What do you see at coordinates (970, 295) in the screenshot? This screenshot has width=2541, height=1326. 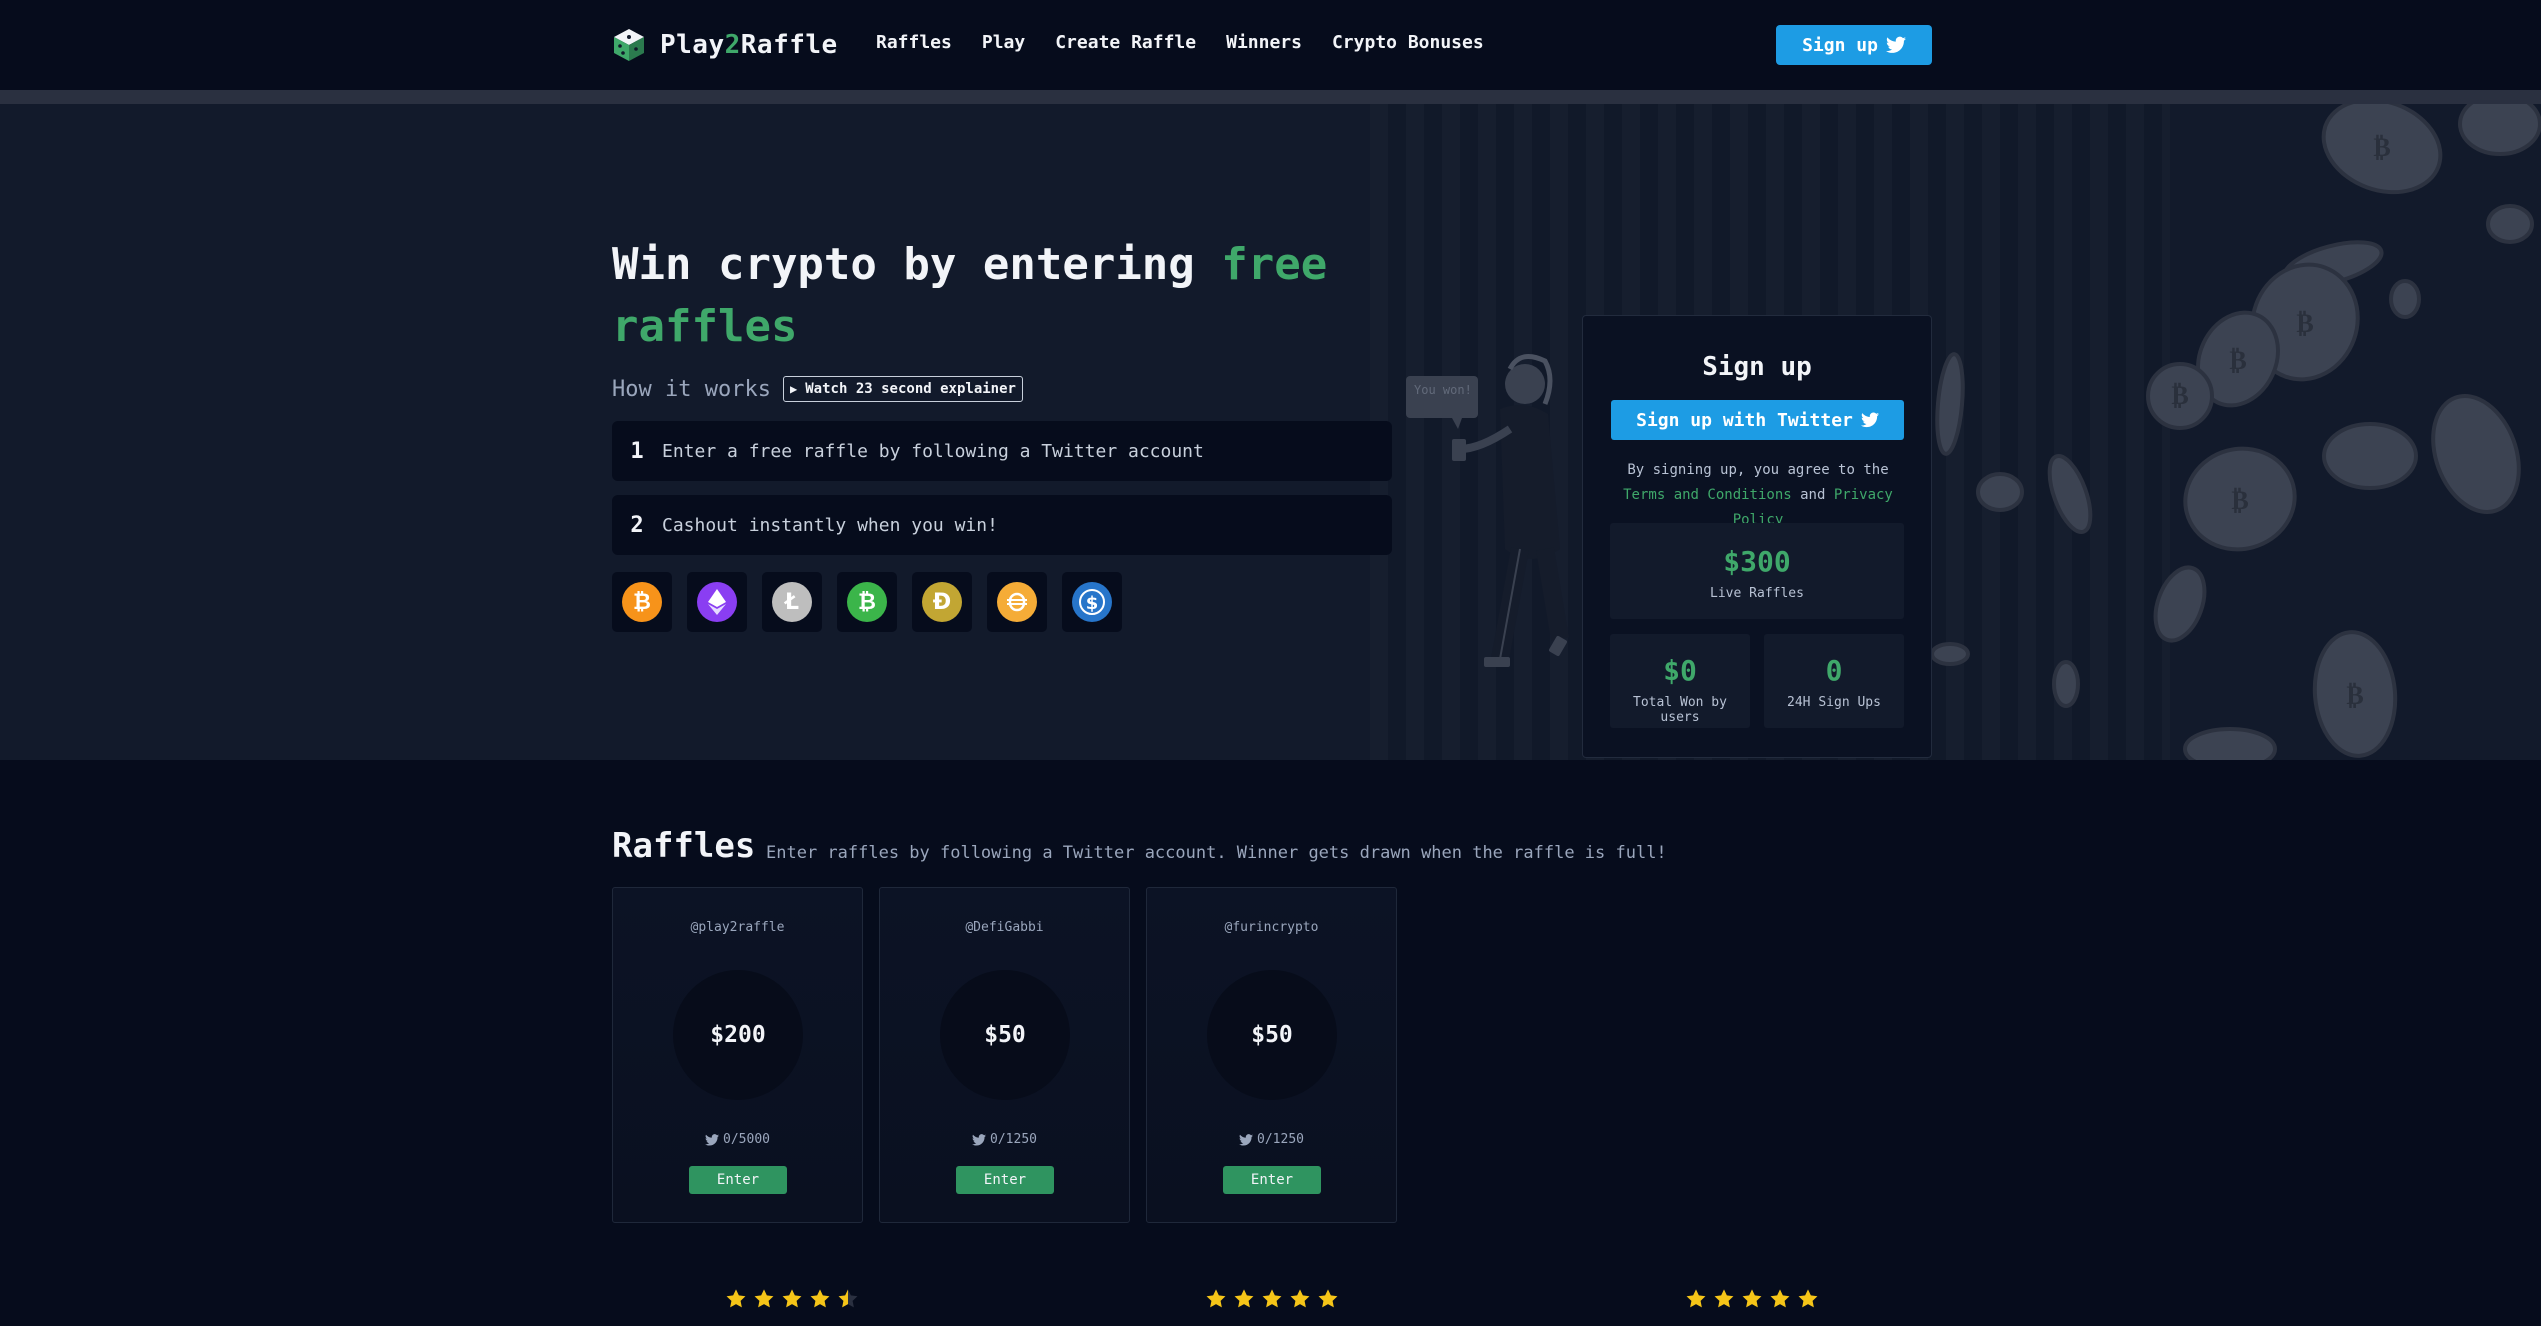 I see `hero-title: Win crypto by entering free raffles` at bounding box center [970, 295].